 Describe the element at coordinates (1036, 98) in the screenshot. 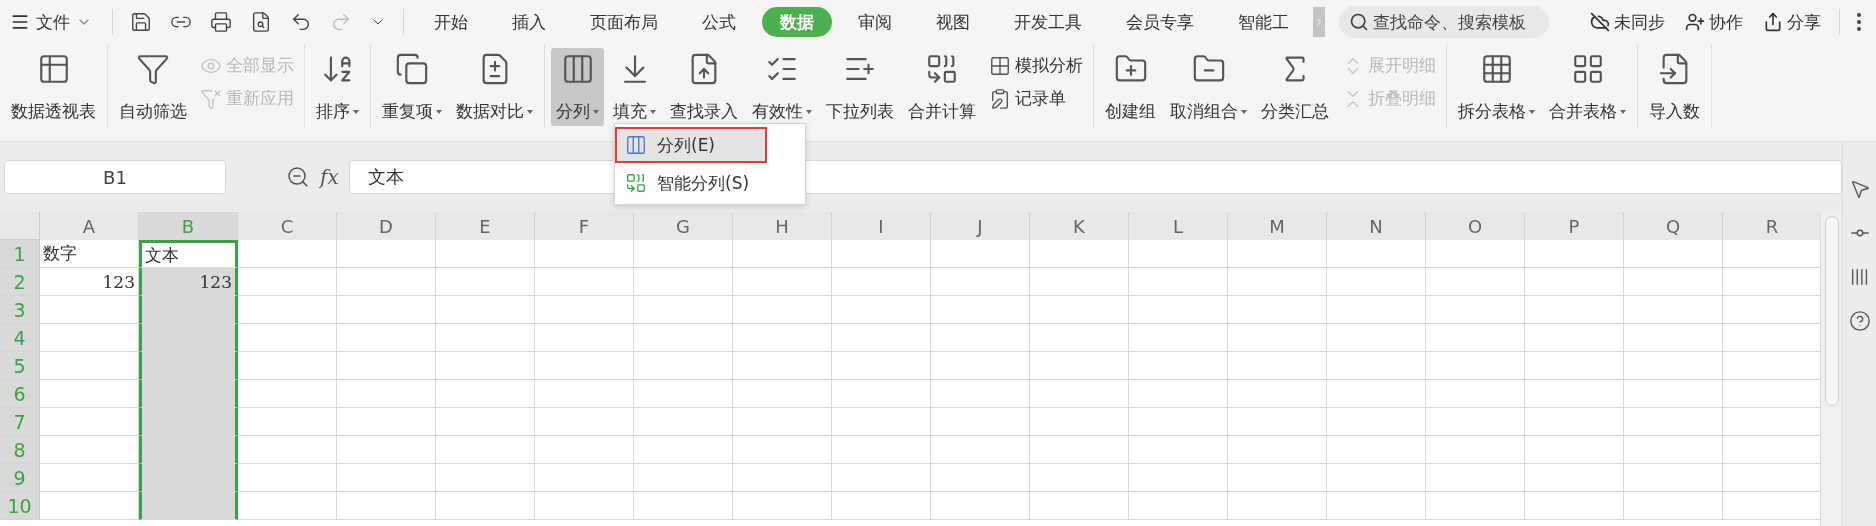

I see `ribbon-small-button: 记录单` at that location.